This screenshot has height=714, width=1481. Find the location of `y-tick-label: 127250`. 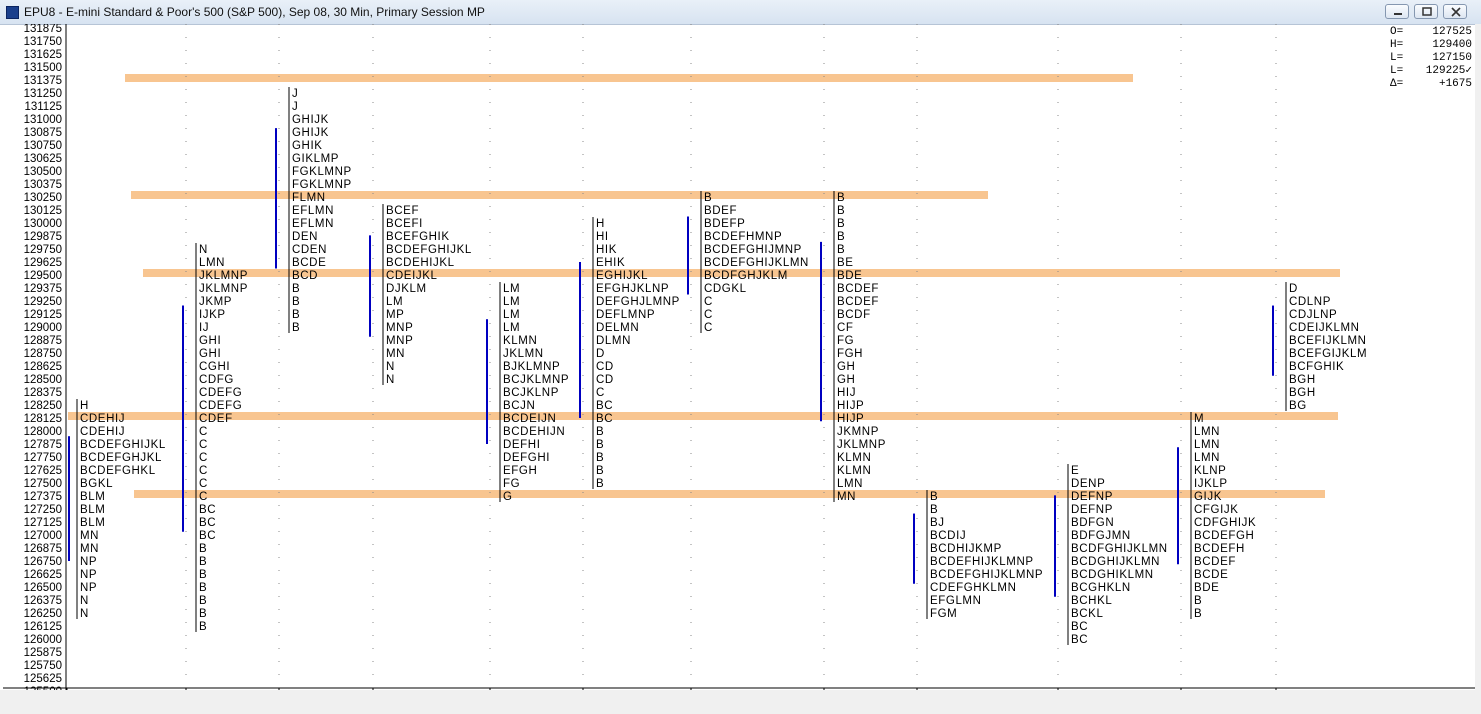

y-tick-label: 127250 is located at coordinates (43, 510).